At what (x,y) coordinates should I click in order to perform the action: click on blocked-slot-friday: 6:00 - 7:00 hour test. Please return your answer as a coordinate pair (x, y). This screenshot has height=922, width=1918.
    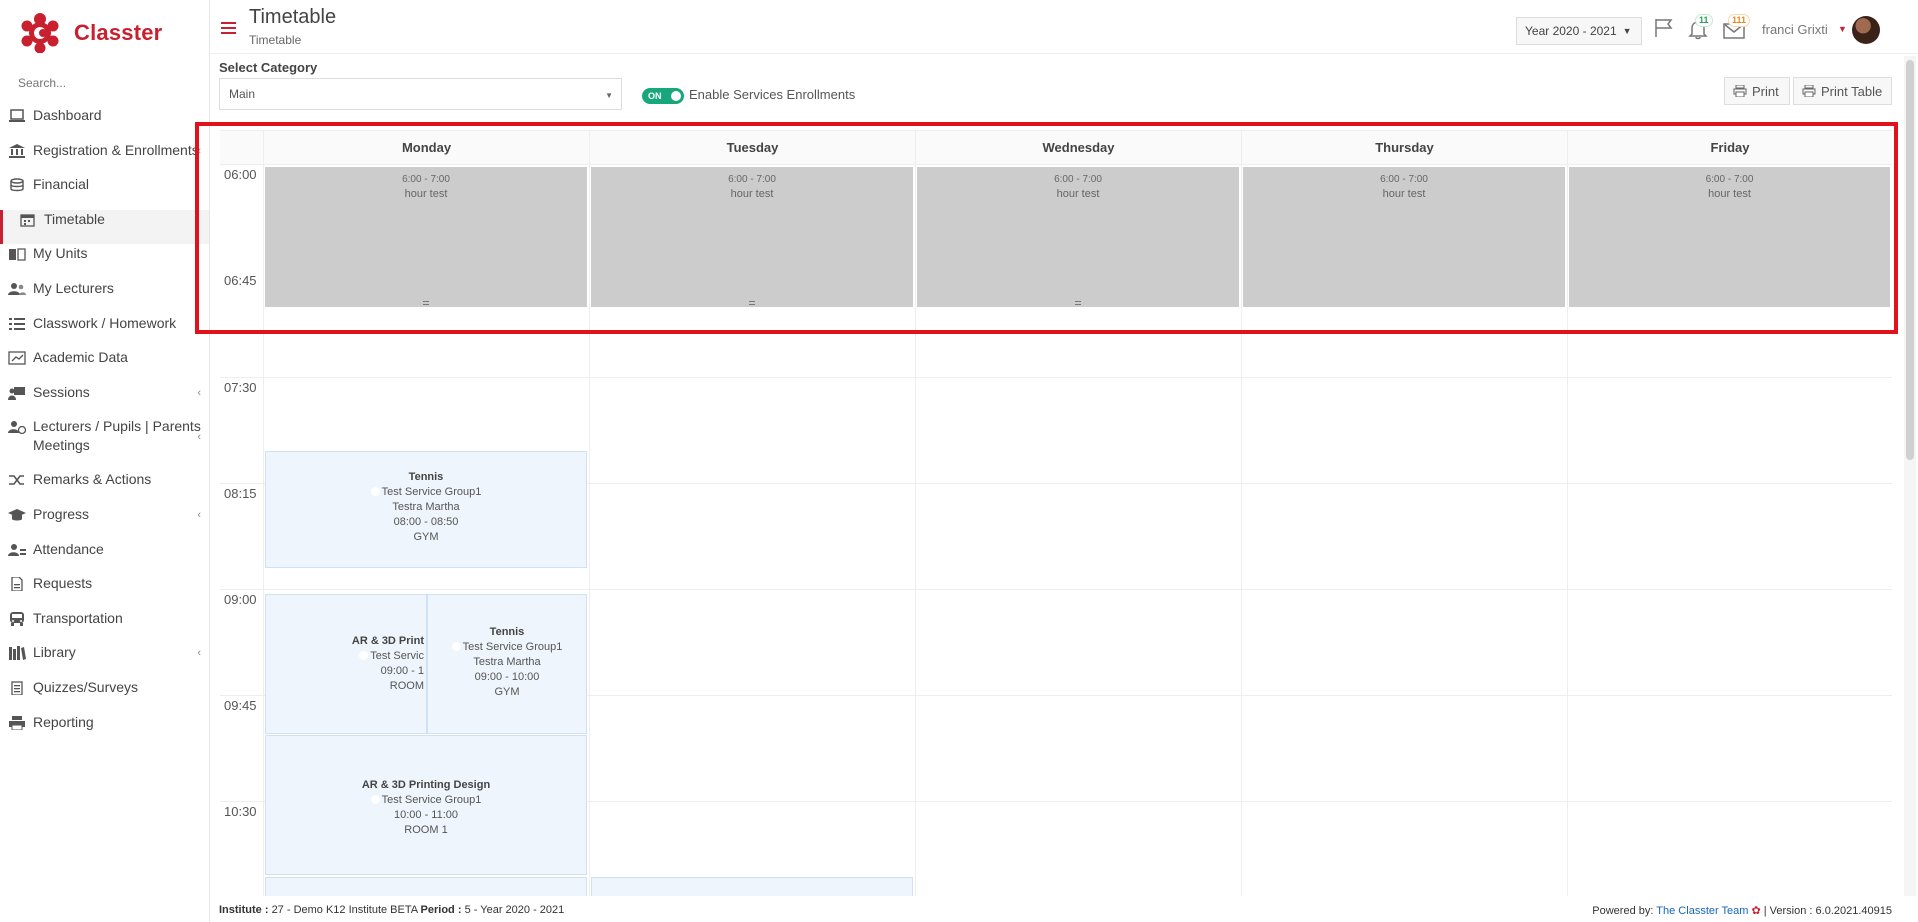
    Looking at the image, I should click on (1729, 237).